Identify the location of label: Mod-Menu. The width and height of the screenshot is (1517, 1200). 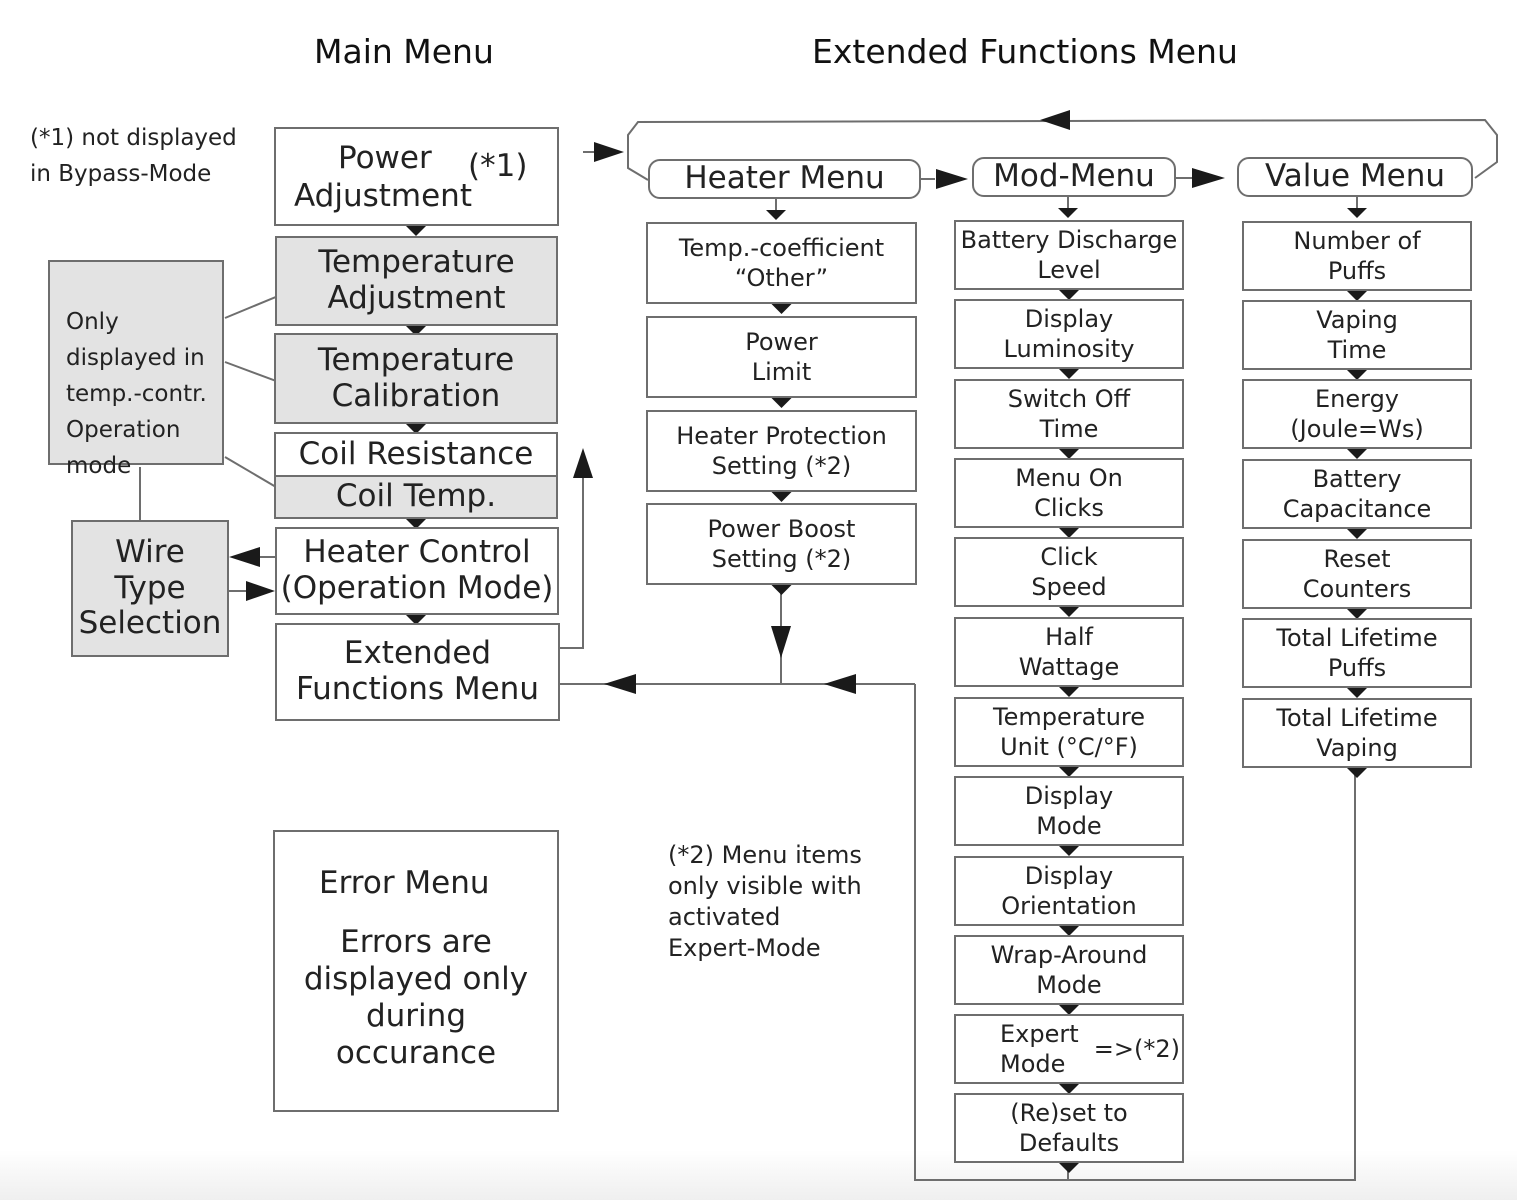
(1074, 176).